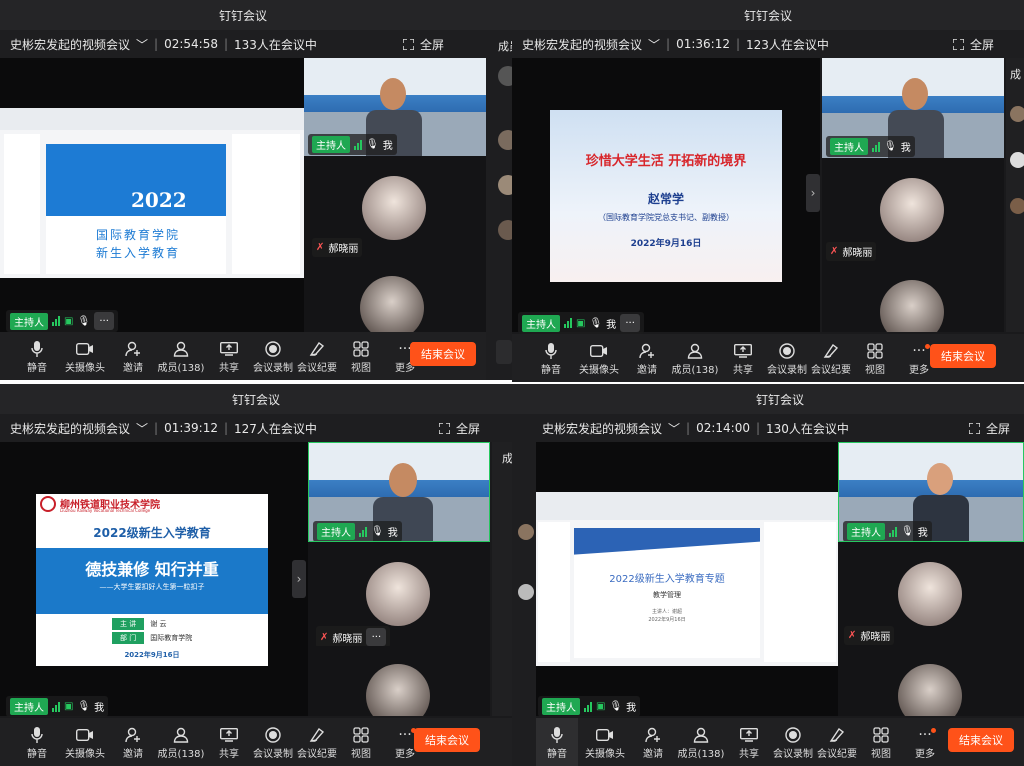 The width and height of the screenshot is (1024, 766). Describe the element at coordinates (667, 579) in the screenshot. I see `slide-title: 2022级新生入学教育专题` at that location.